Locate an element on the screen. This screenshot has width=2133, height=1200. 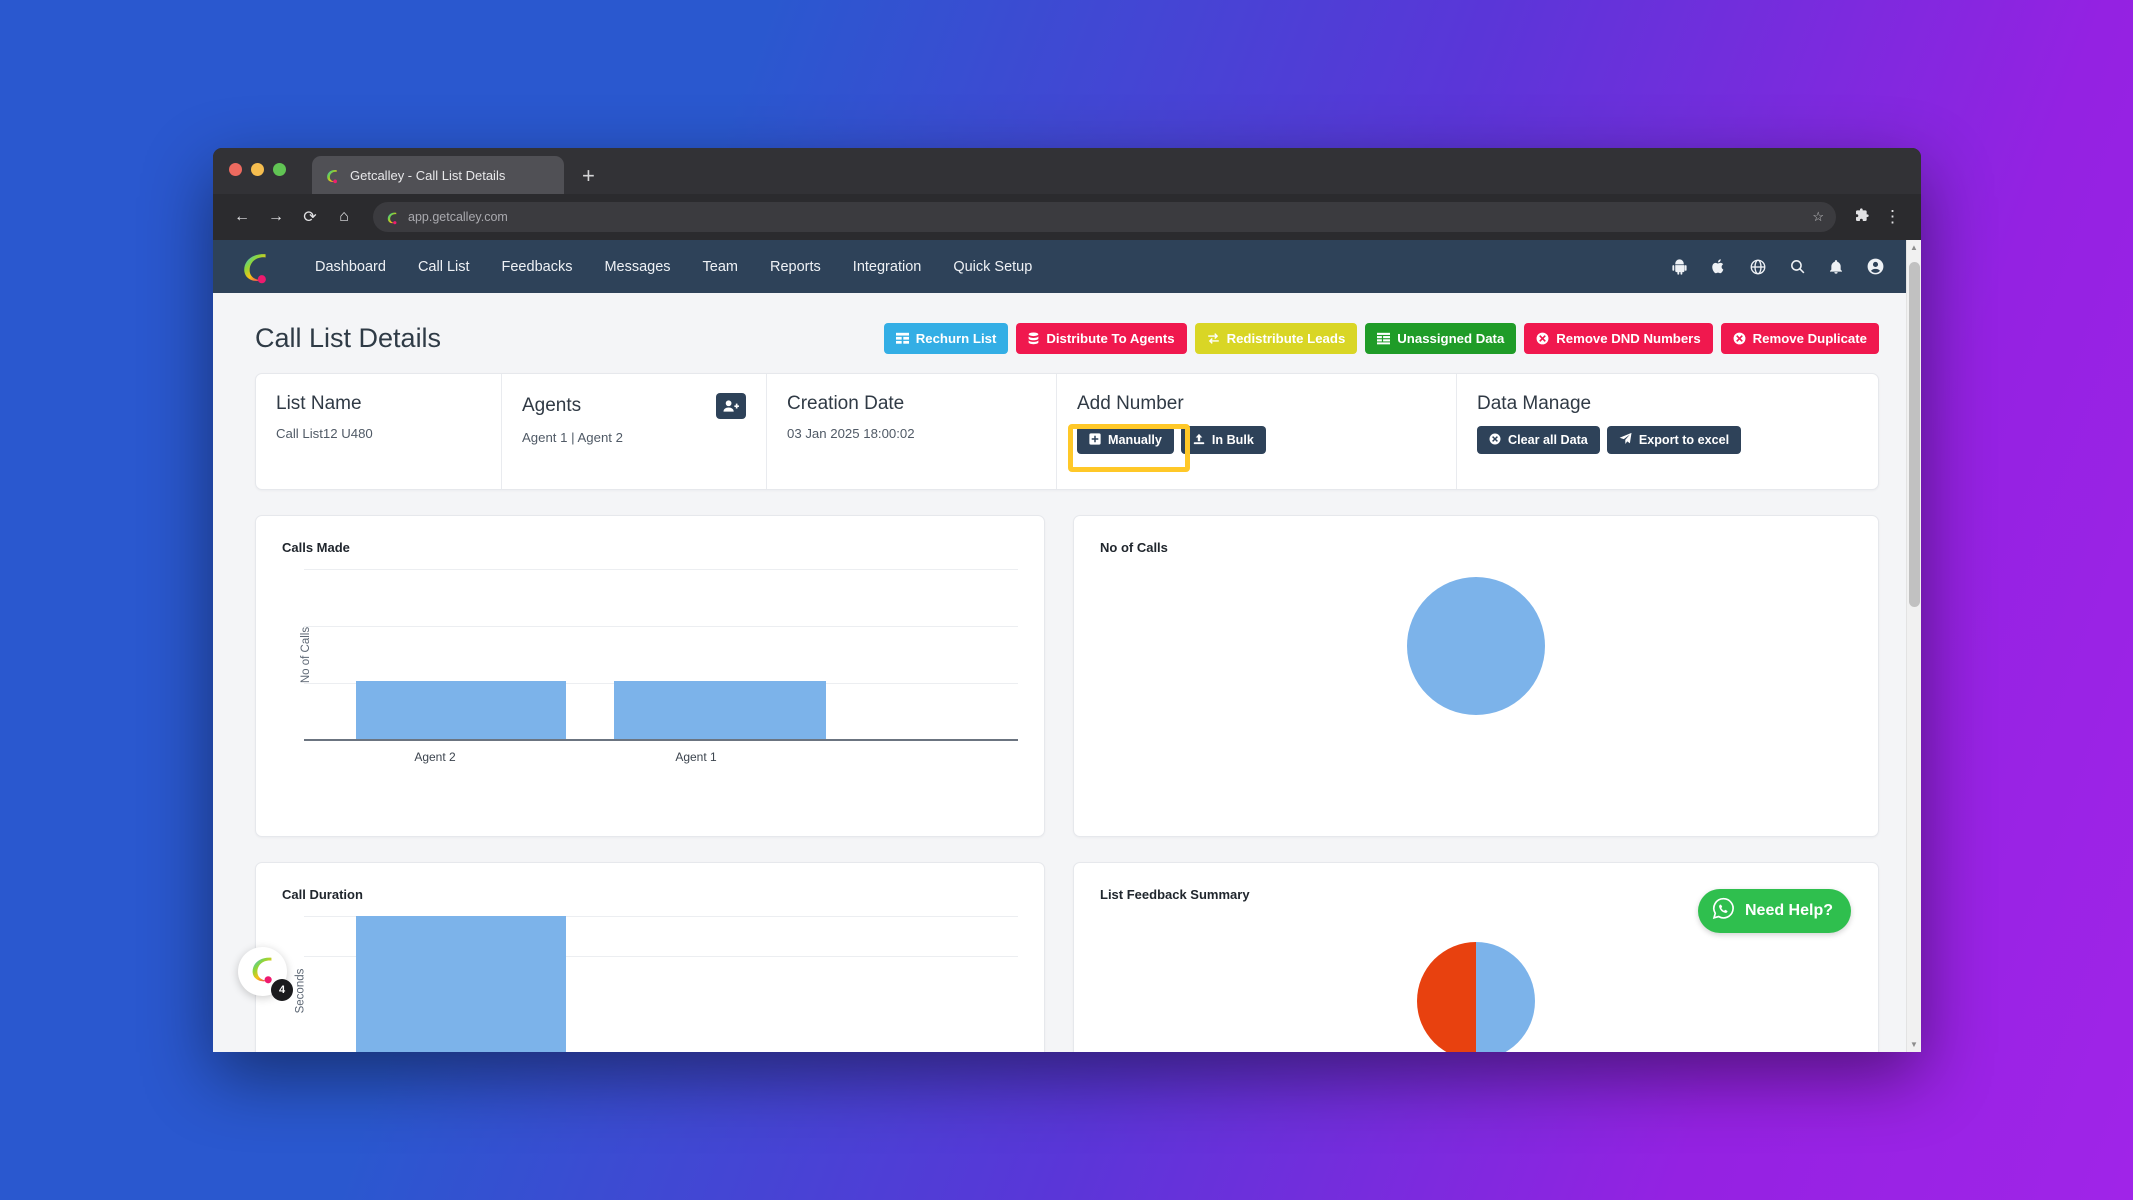
page-scrollbar: ▲ ▼ is located at coordinates (1913, 646).